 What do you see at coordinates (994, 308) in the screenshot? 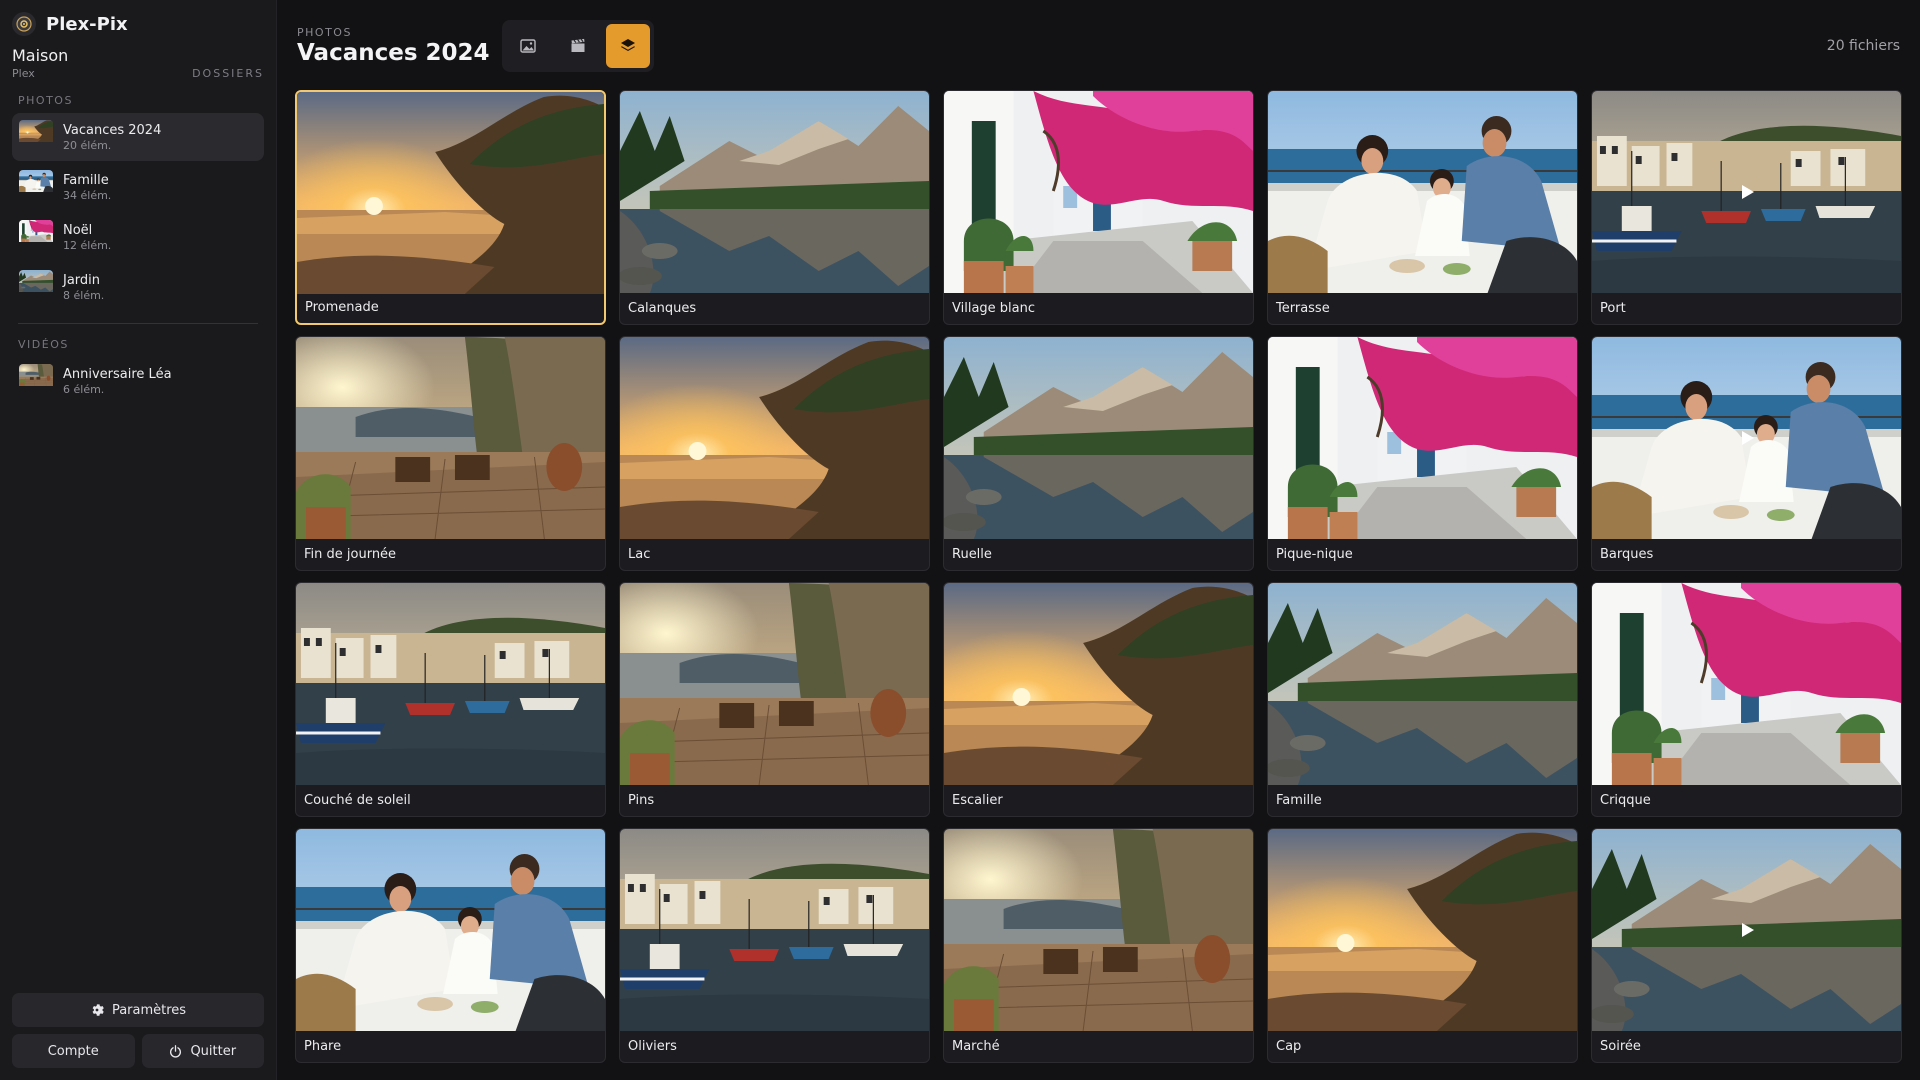
I see `tile-label: Village blanc` at bounding box center [994, 308].